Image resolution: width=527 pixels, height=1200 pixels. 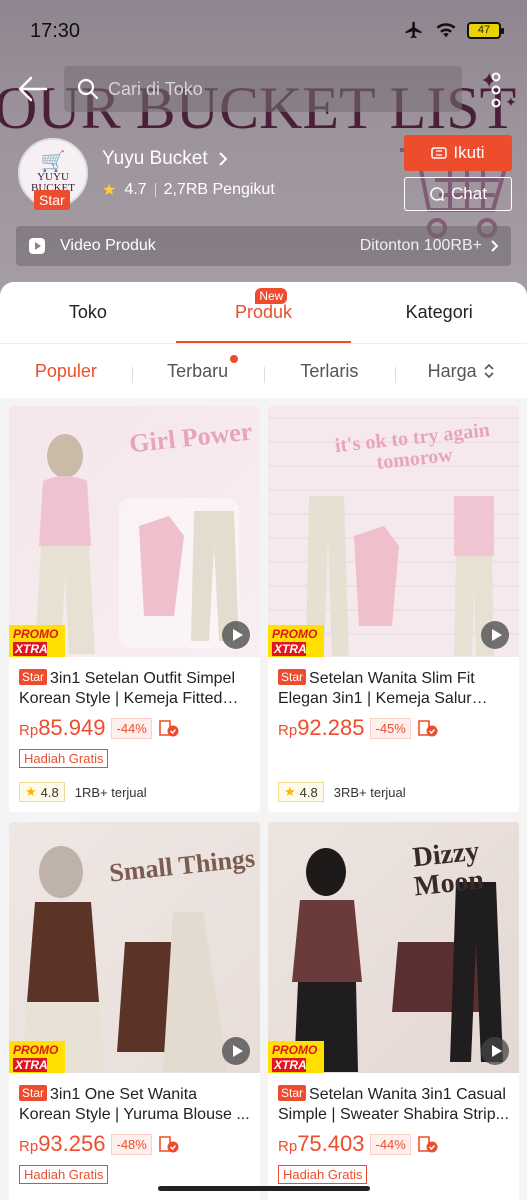 I want to click on tab-toko: Toko, so click(x=88, y=312).